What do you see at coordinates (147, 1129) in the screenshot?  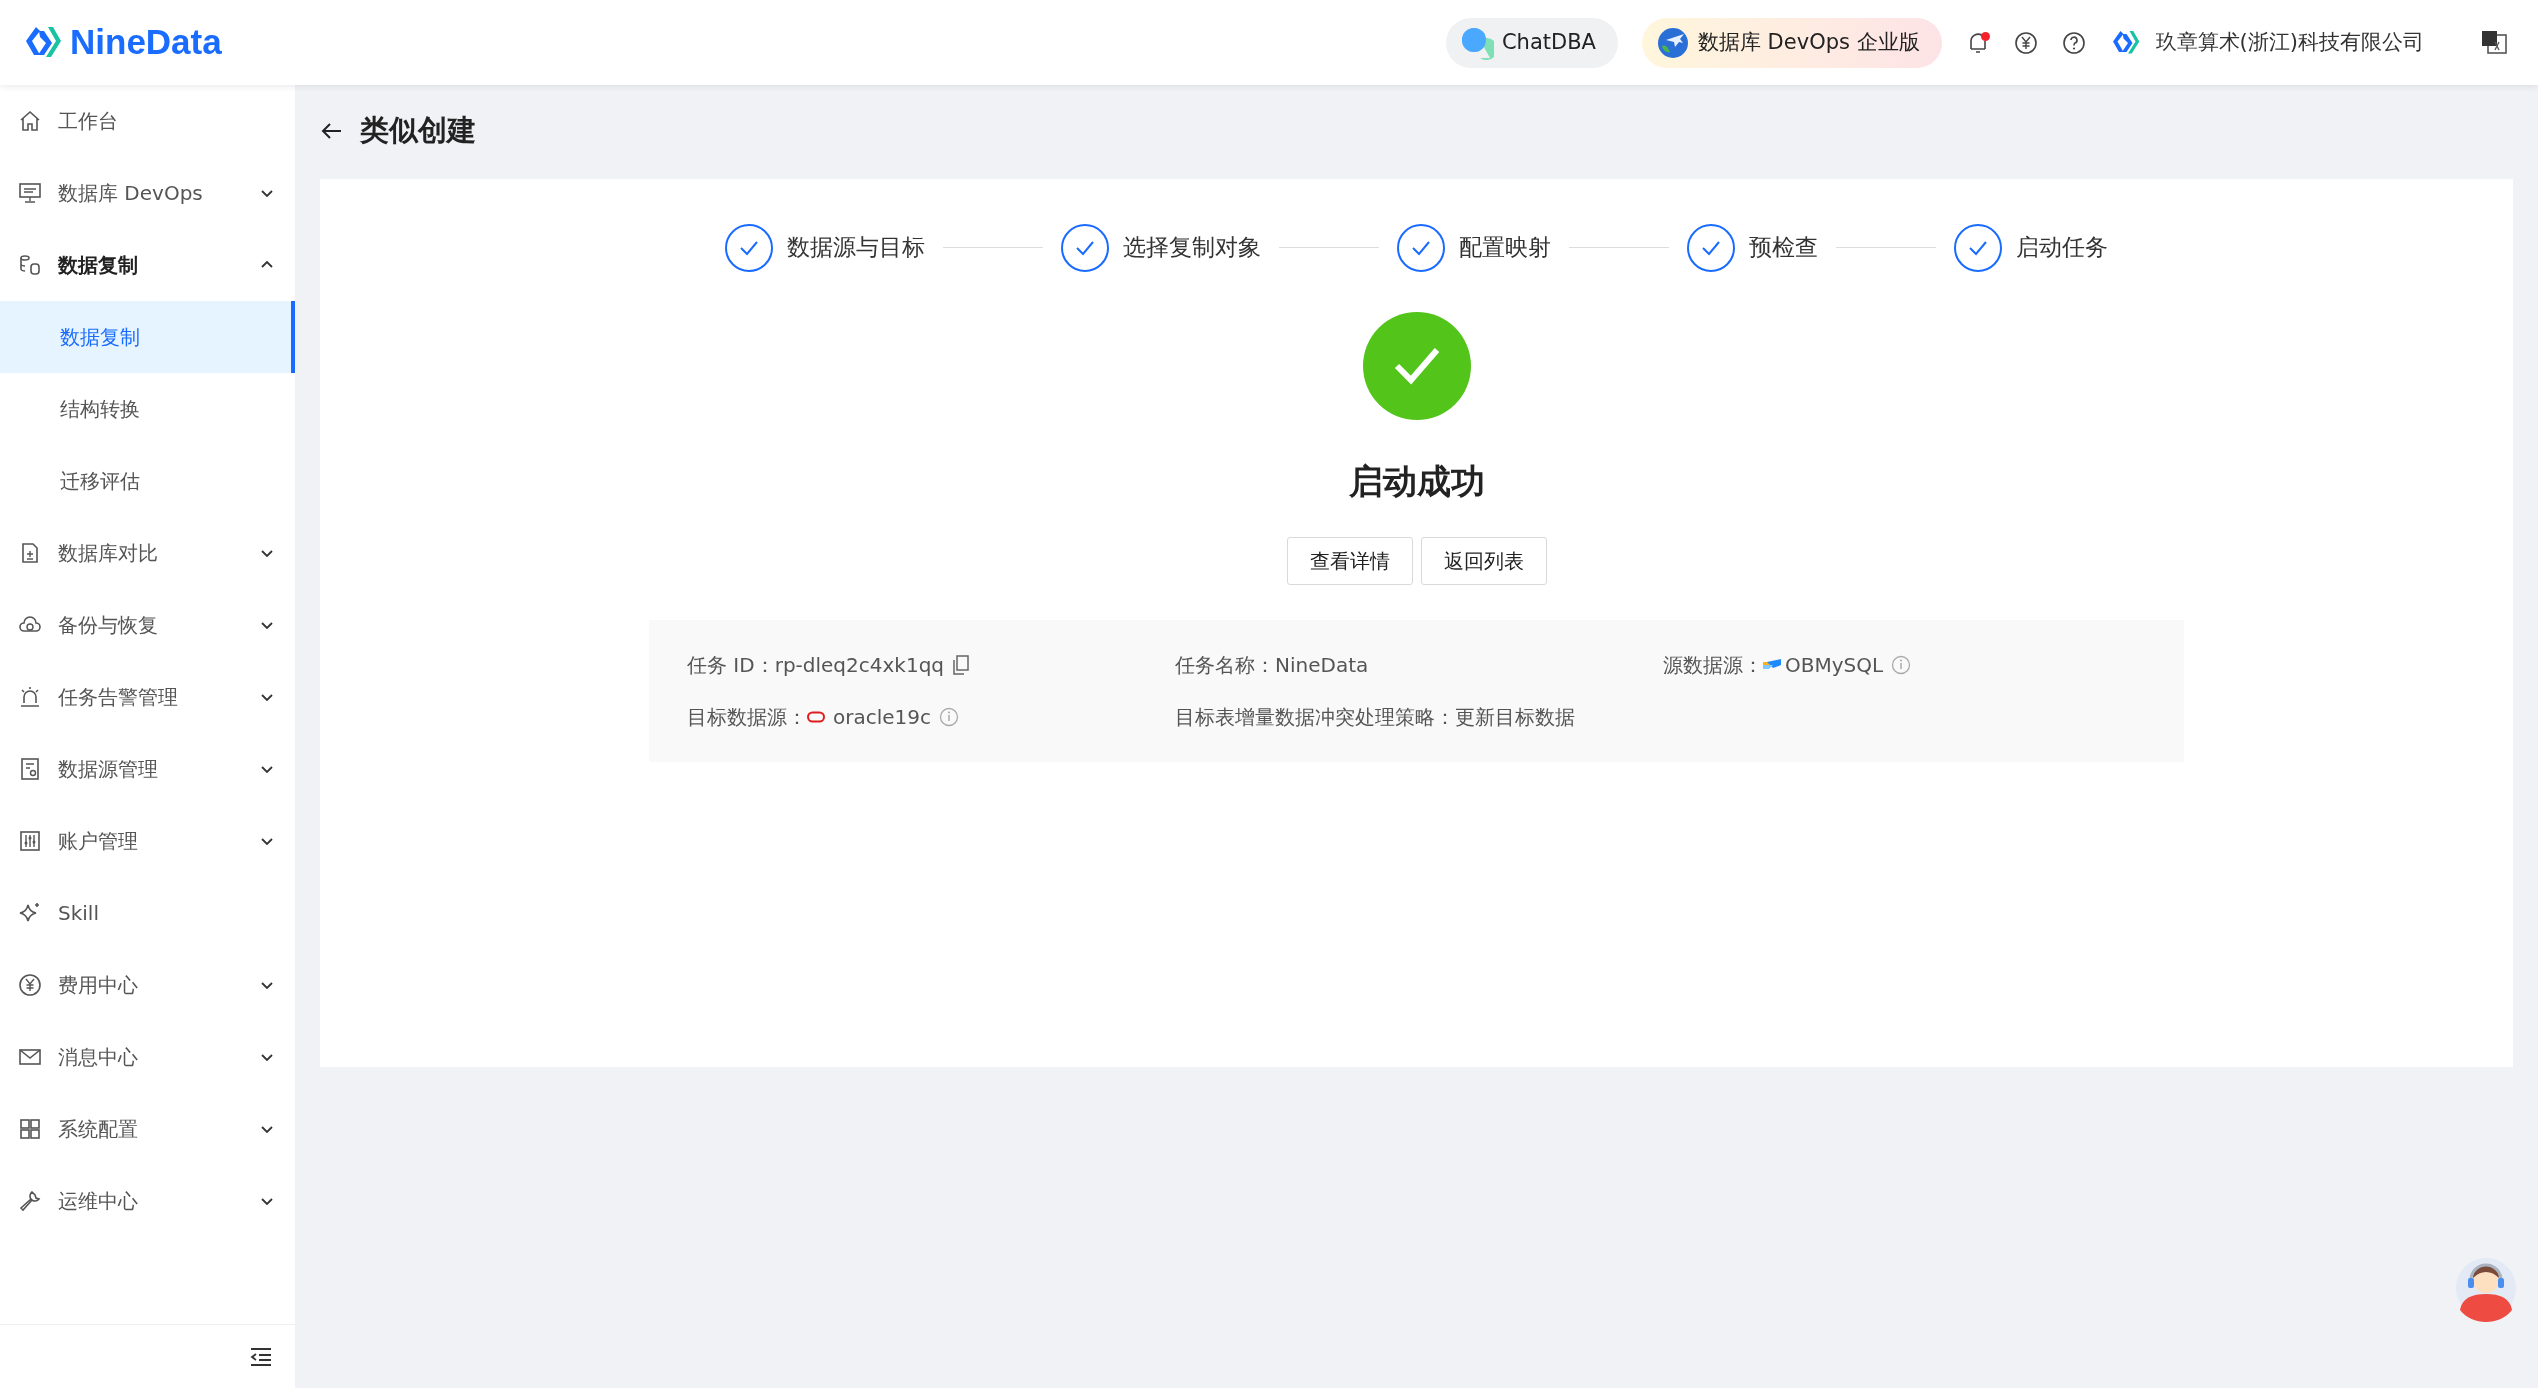 I see `sidebar-item: 系统配置` at bounding box center [147, 1129].